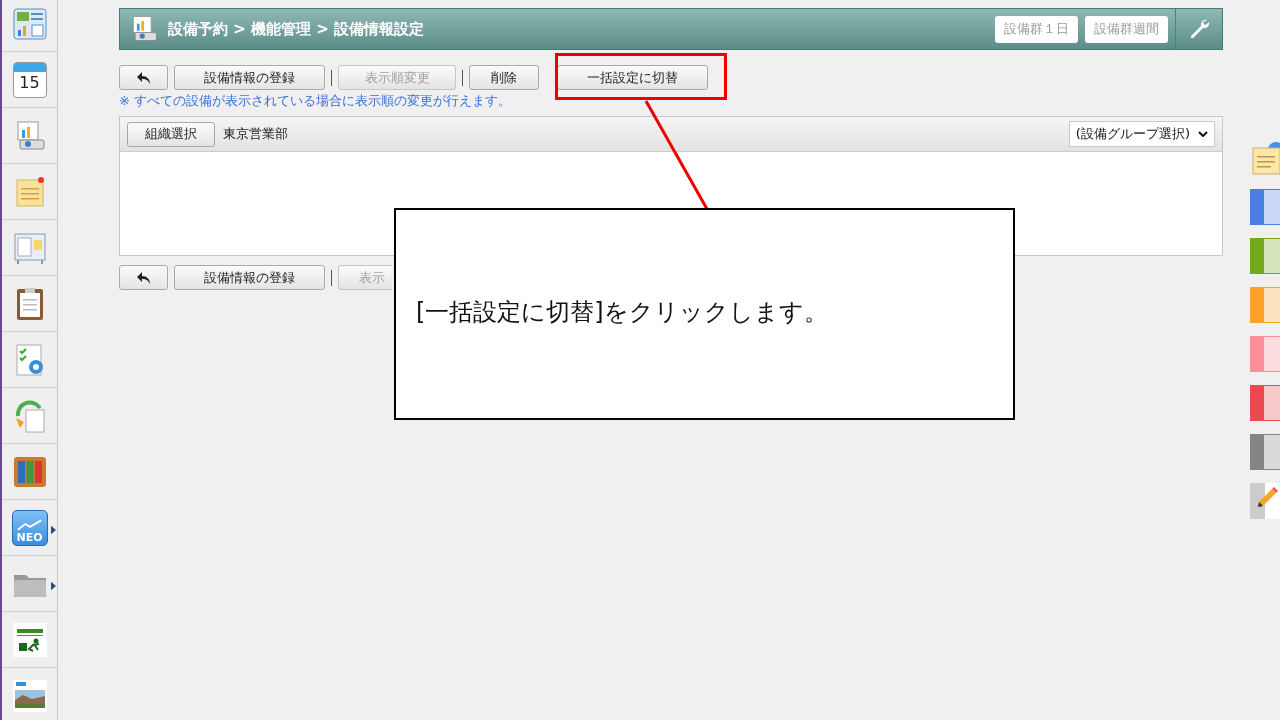 The image size is (1280, 720). What do you see at coordinates (504, 77) in the screenshot?
I see `toolbar-button: 削除` at bounding box center [504, 77].